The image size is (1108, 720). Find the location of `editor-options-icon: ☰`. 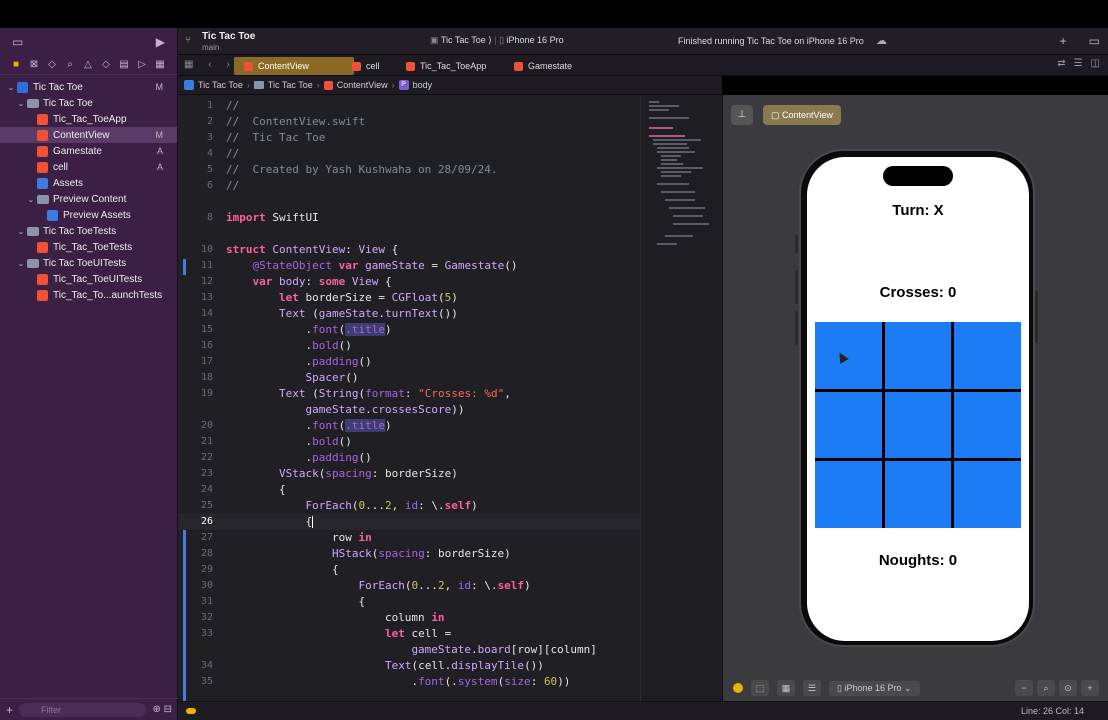

editor-options-icon: ☰ is located at coordinates (1078, 63).